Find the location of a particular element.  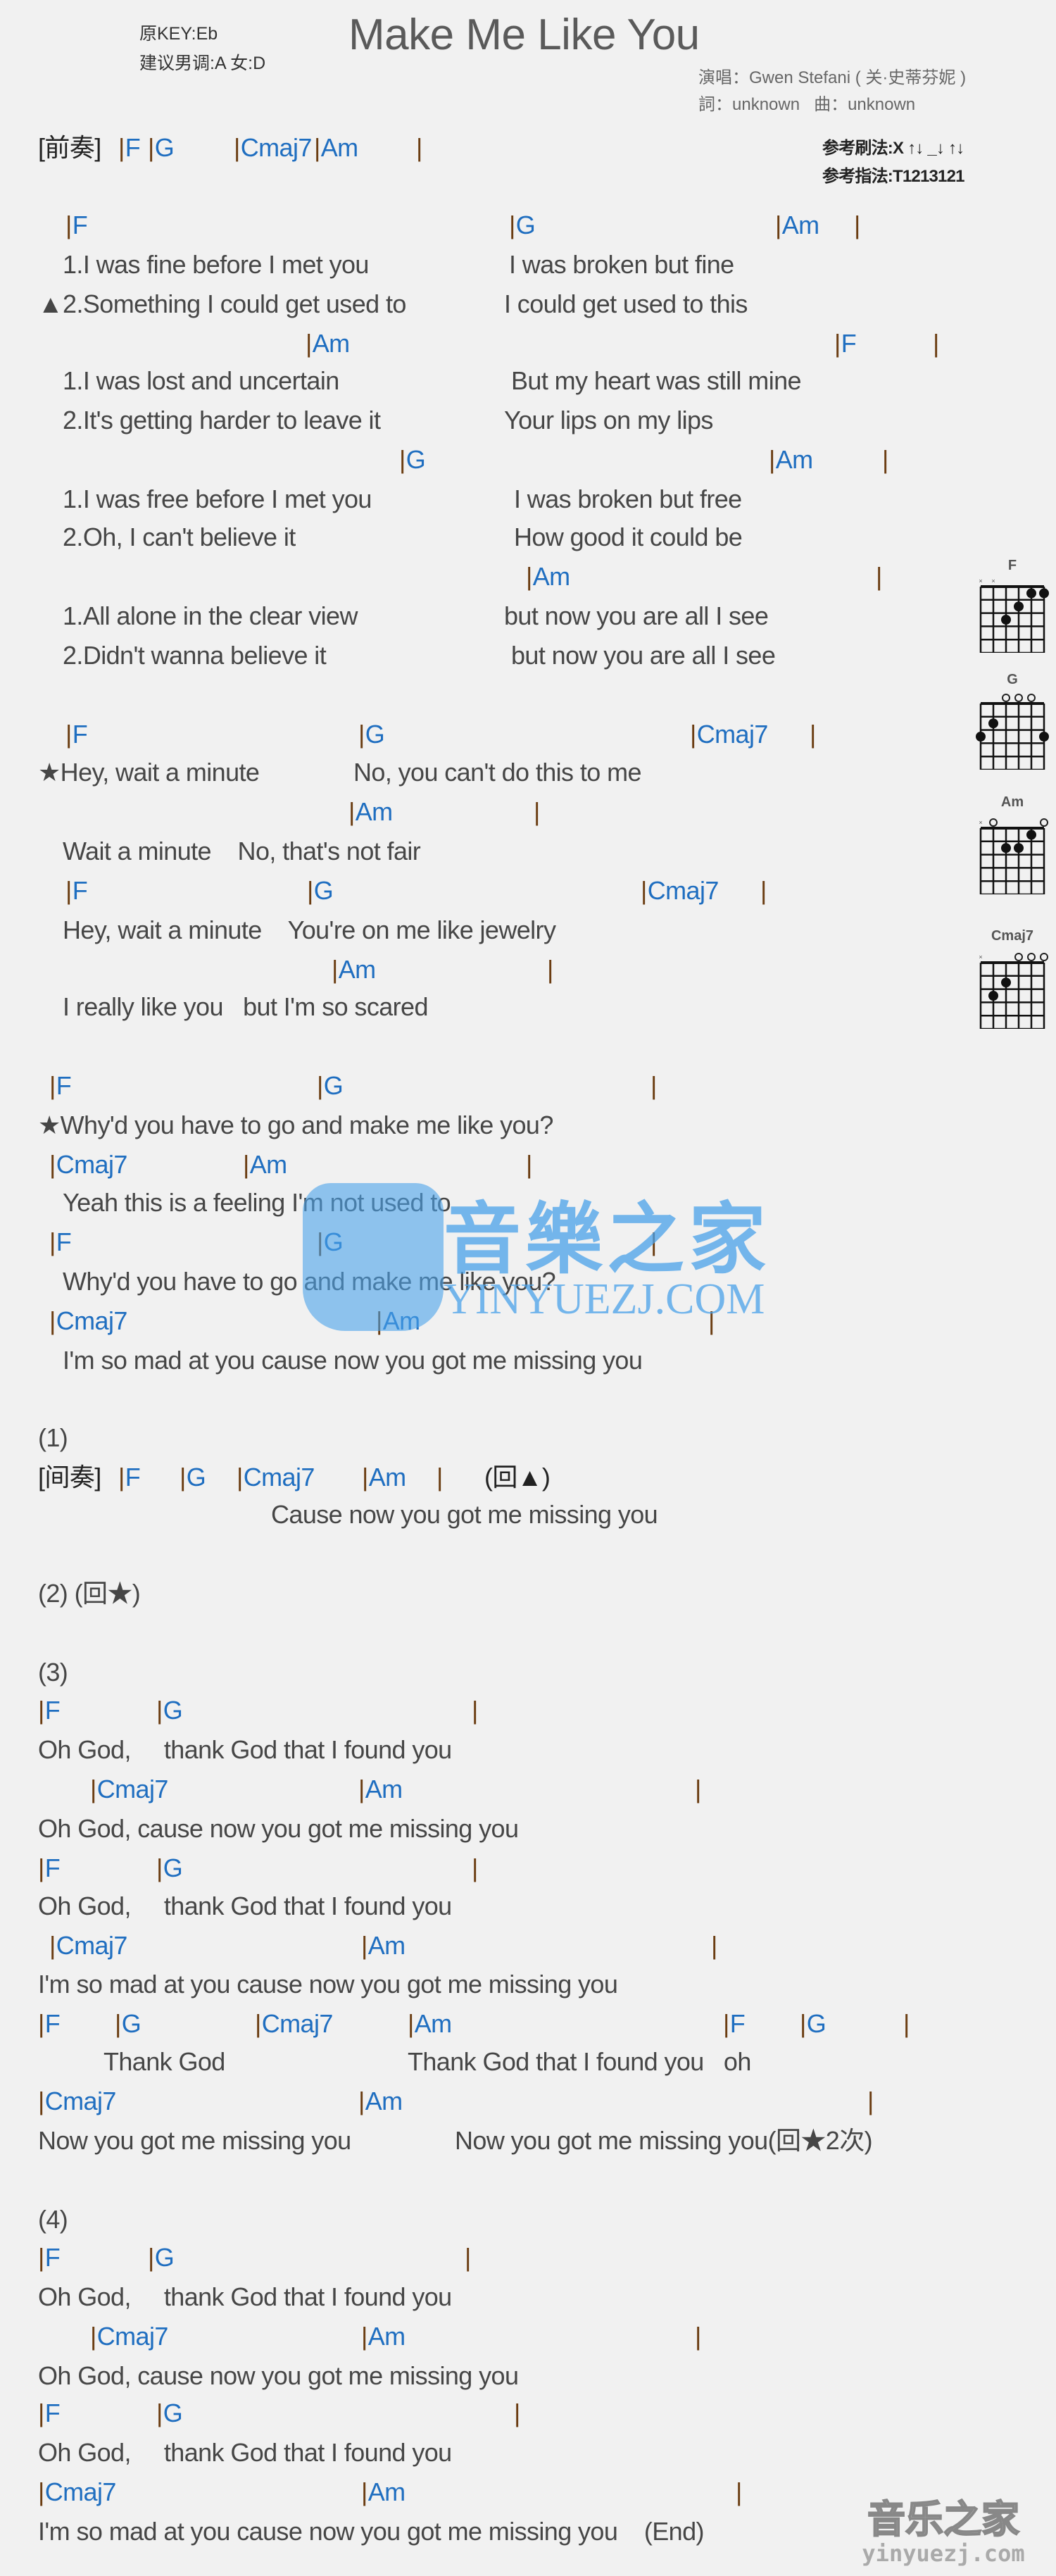

chord-line: F G Cmaj7 | is located at coordinates (471, 890).